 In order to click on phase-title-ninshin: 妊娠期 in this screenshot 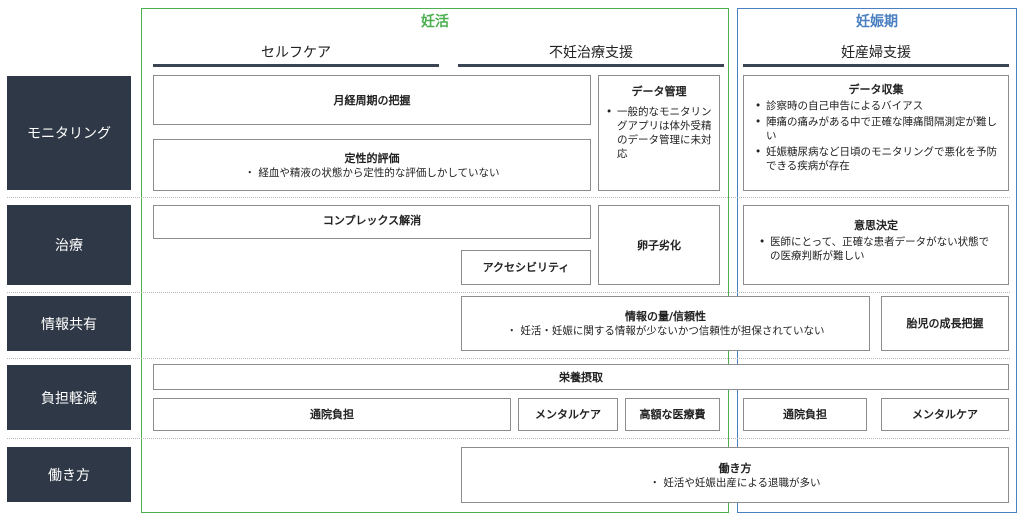, I will do `click(877, 22)`.